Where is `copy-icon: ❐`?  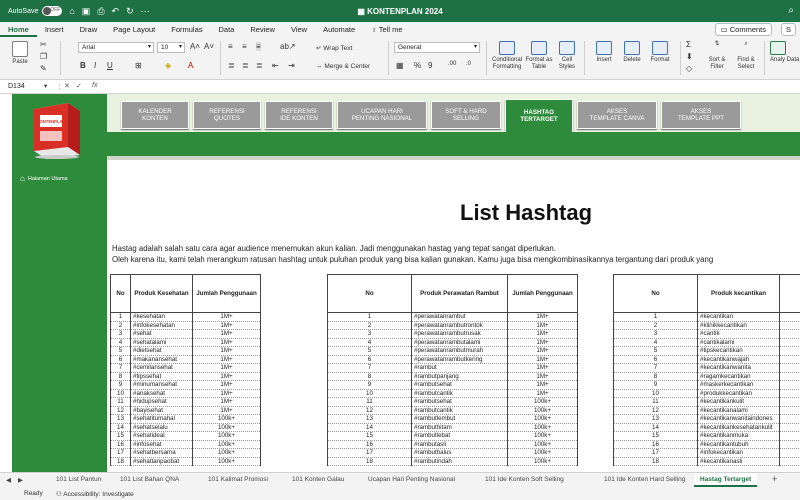
copy-icon: ❐ is located at coordinates (43, 56).